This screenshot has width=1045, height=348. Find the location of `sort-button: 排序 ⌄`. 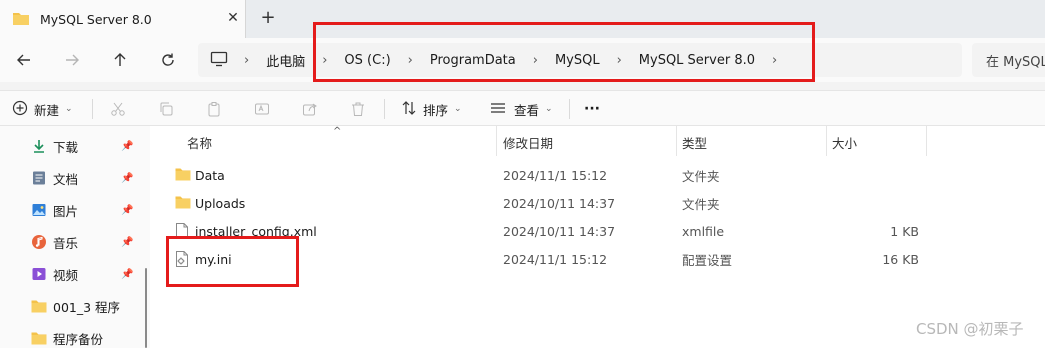

sort-button: 排序 ⌄ is located at coordinates (431, 109).